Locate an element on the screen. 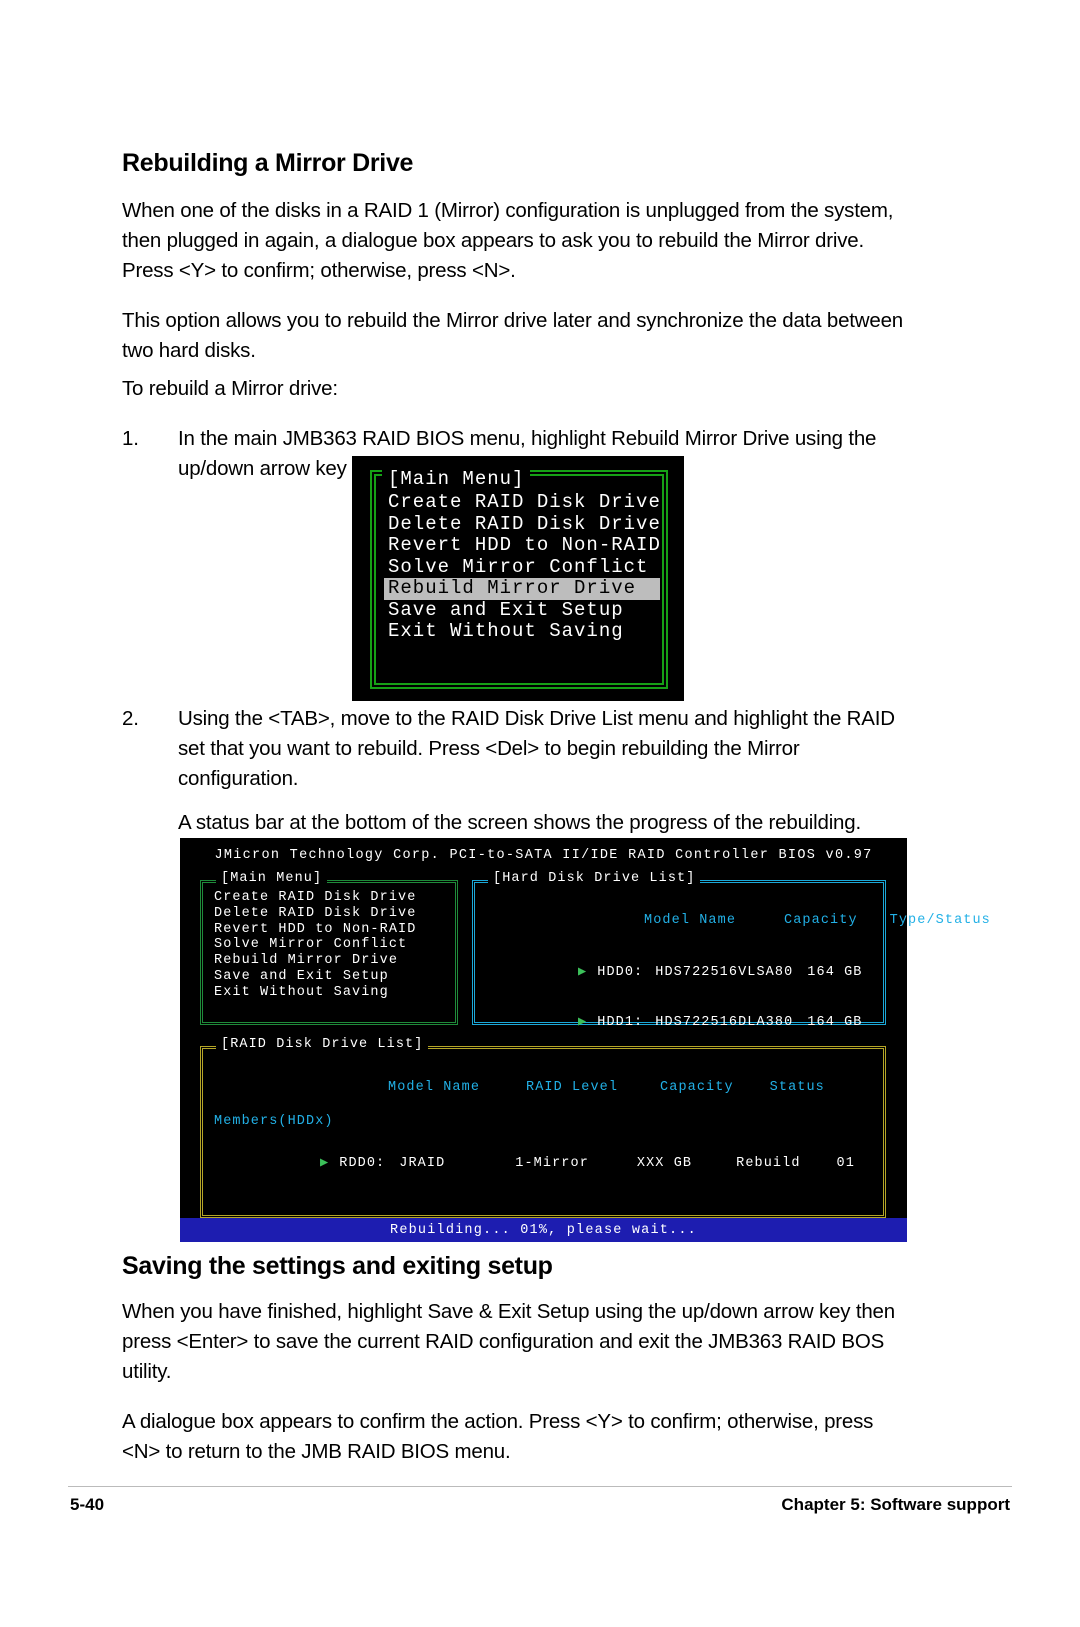  cell-model-name: HDS722516VLSA80 is located at coordinates (724, 972).